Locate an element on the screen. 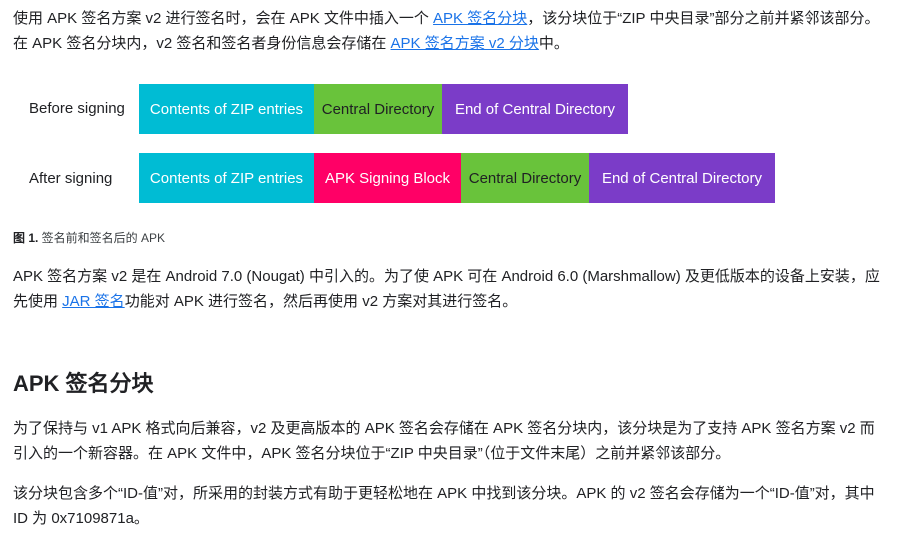 Image resolution: width=898 pixels, height=554 pixels. before-block-zip-entries-label: Contents of ZIP entries is located at coordinates (226, 109).